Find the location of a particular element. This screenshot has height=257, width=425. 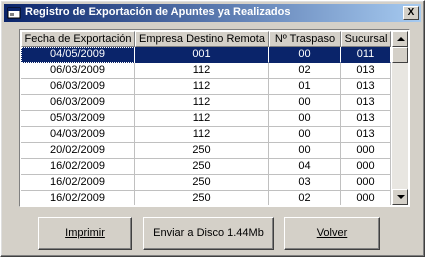

close-button: X is located at coordinates (411, 13).